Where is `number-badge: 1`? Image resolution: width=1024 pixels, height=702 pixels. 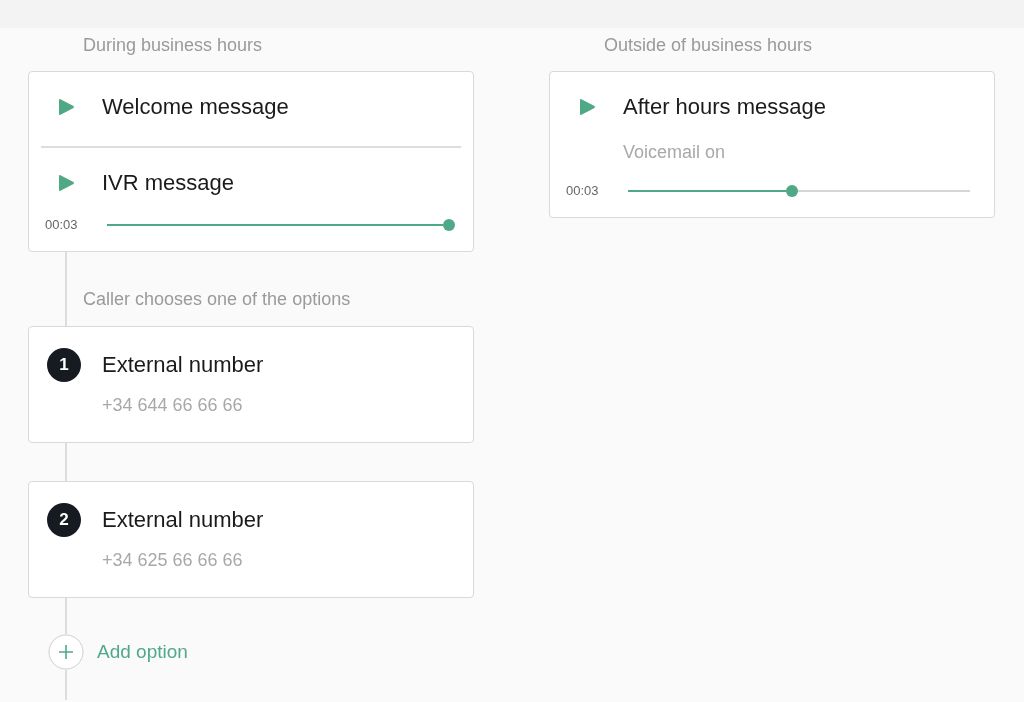
number-badge: 1 is located at coordinates (64, 365).